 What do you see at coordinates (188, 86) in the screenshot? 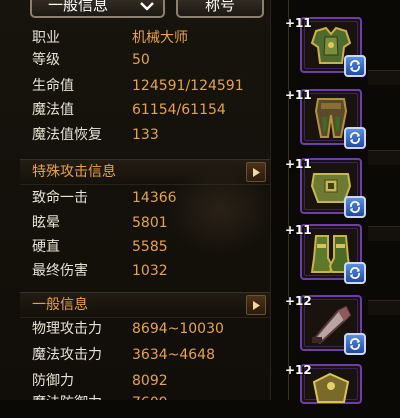
I see `stat-value: 124591/124591` at bounding box center [188, 86].